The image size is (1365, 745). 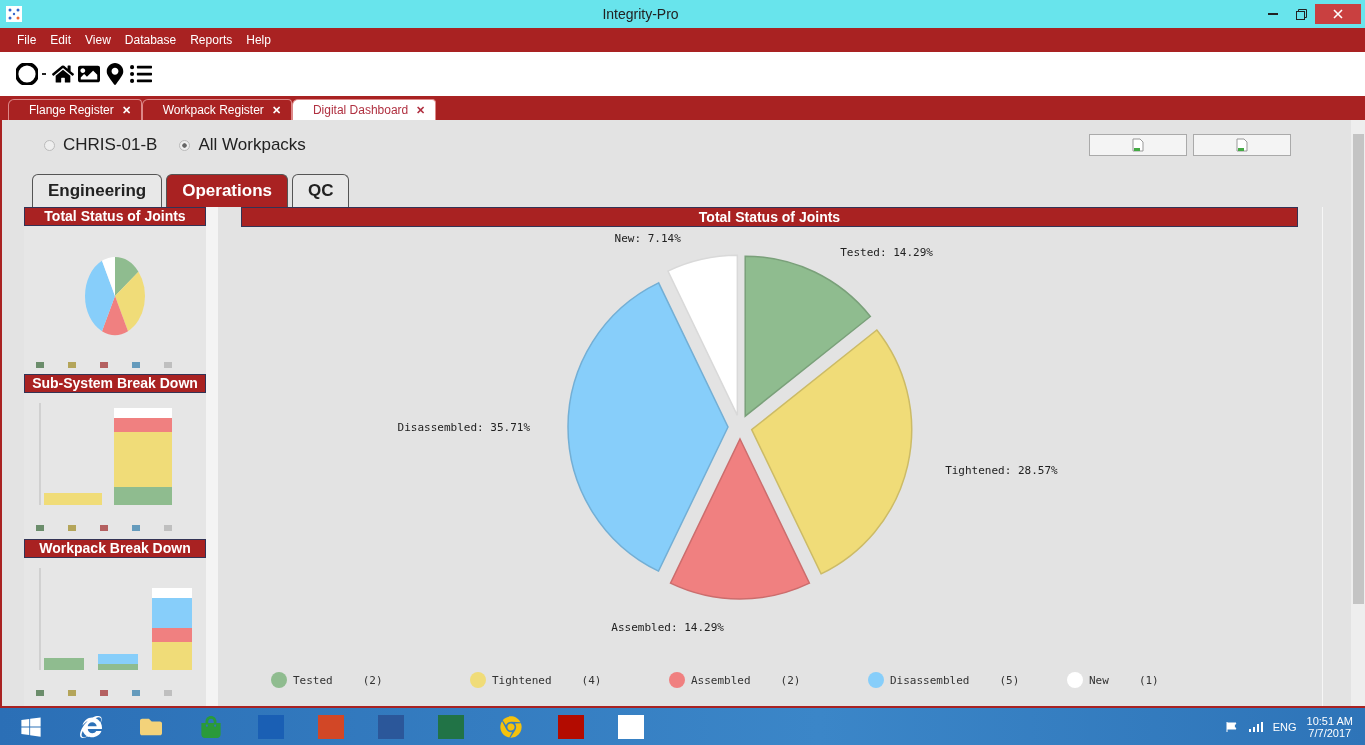 What do you see at coordinates (1148, 680) in the screenshot?
I see `legend-count: (1)` at bounding box center [1148, 680].